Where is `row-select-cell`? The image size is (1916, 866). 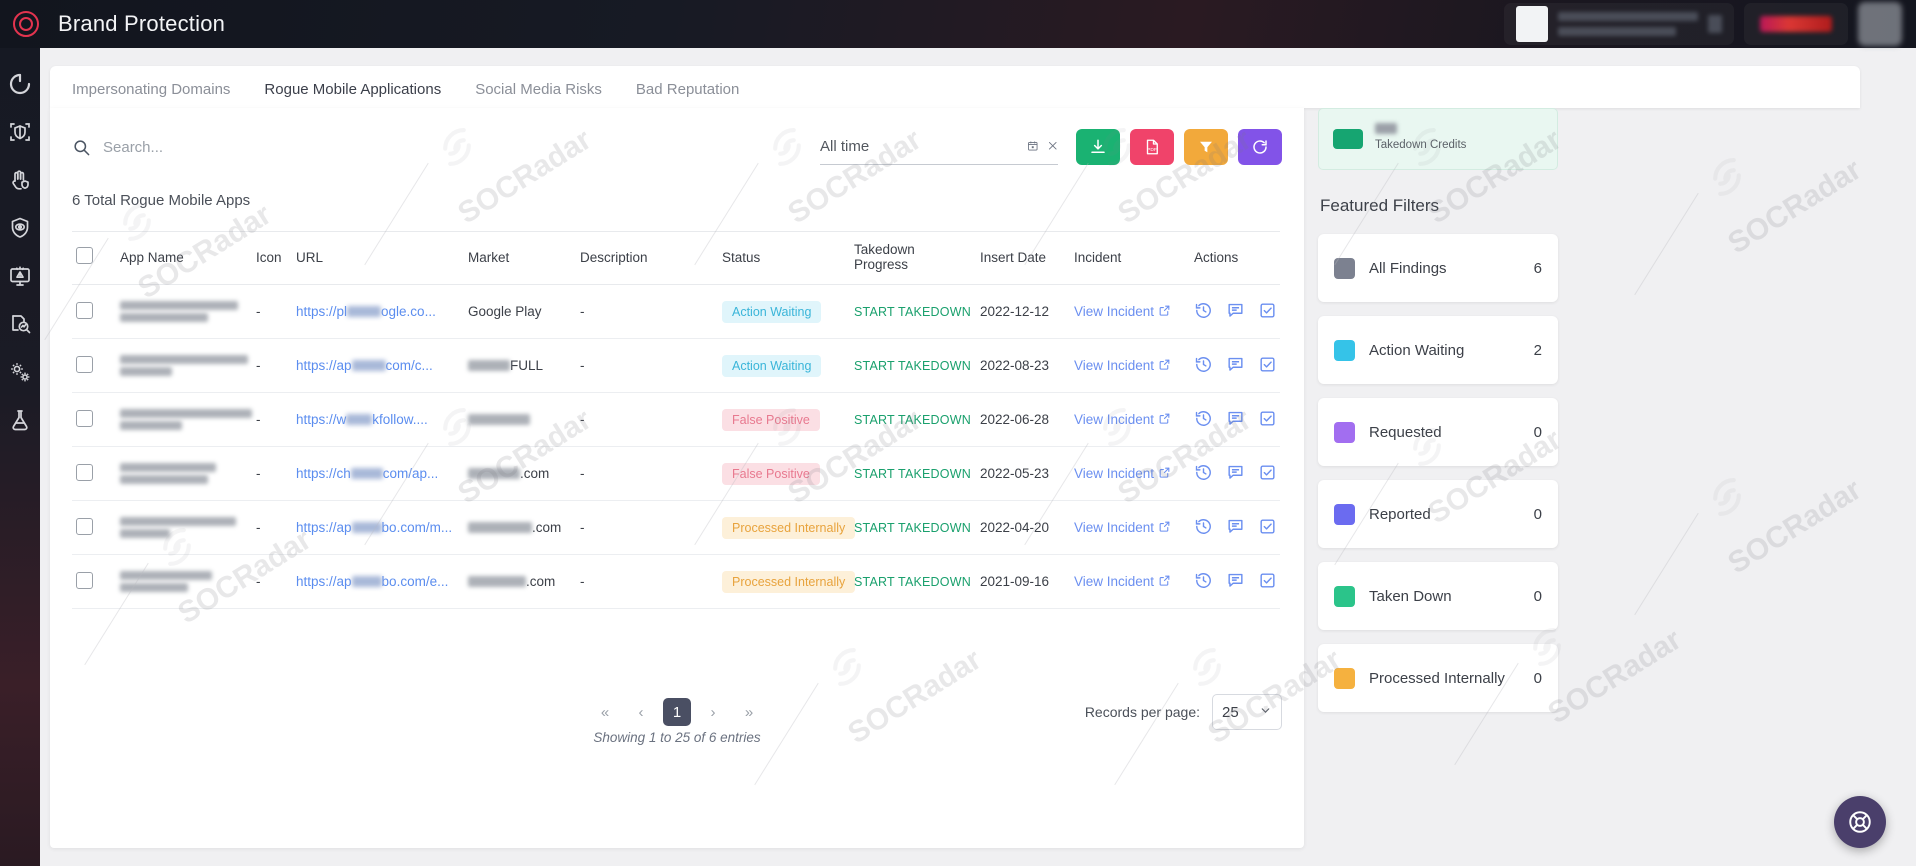 row-select-cell is located at coordinates (94, 473).